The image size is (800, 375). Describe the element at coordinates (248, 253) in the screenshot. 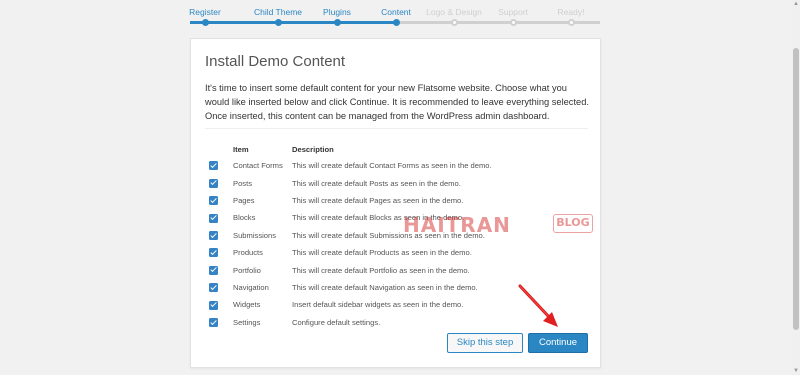

I see `item-name: Products` at that location.